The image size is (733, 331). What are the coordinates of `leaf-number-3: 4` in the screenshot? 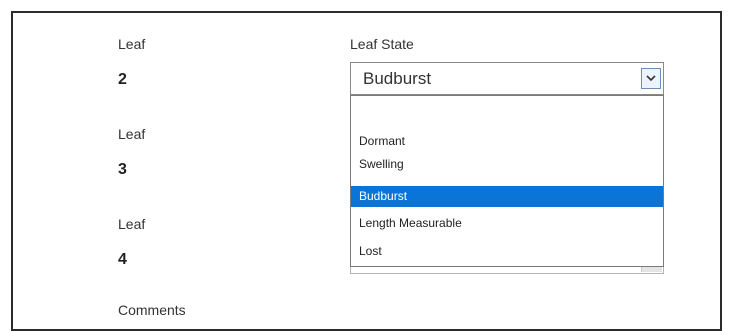 It's located at (122, 259).